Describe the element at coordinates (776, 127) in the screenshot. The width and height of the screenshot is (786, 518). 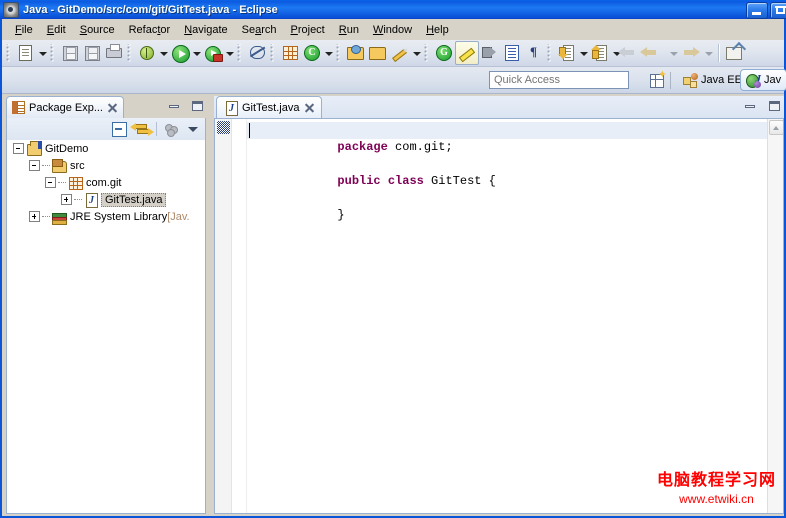
I see `scroll-up-button` at that location.